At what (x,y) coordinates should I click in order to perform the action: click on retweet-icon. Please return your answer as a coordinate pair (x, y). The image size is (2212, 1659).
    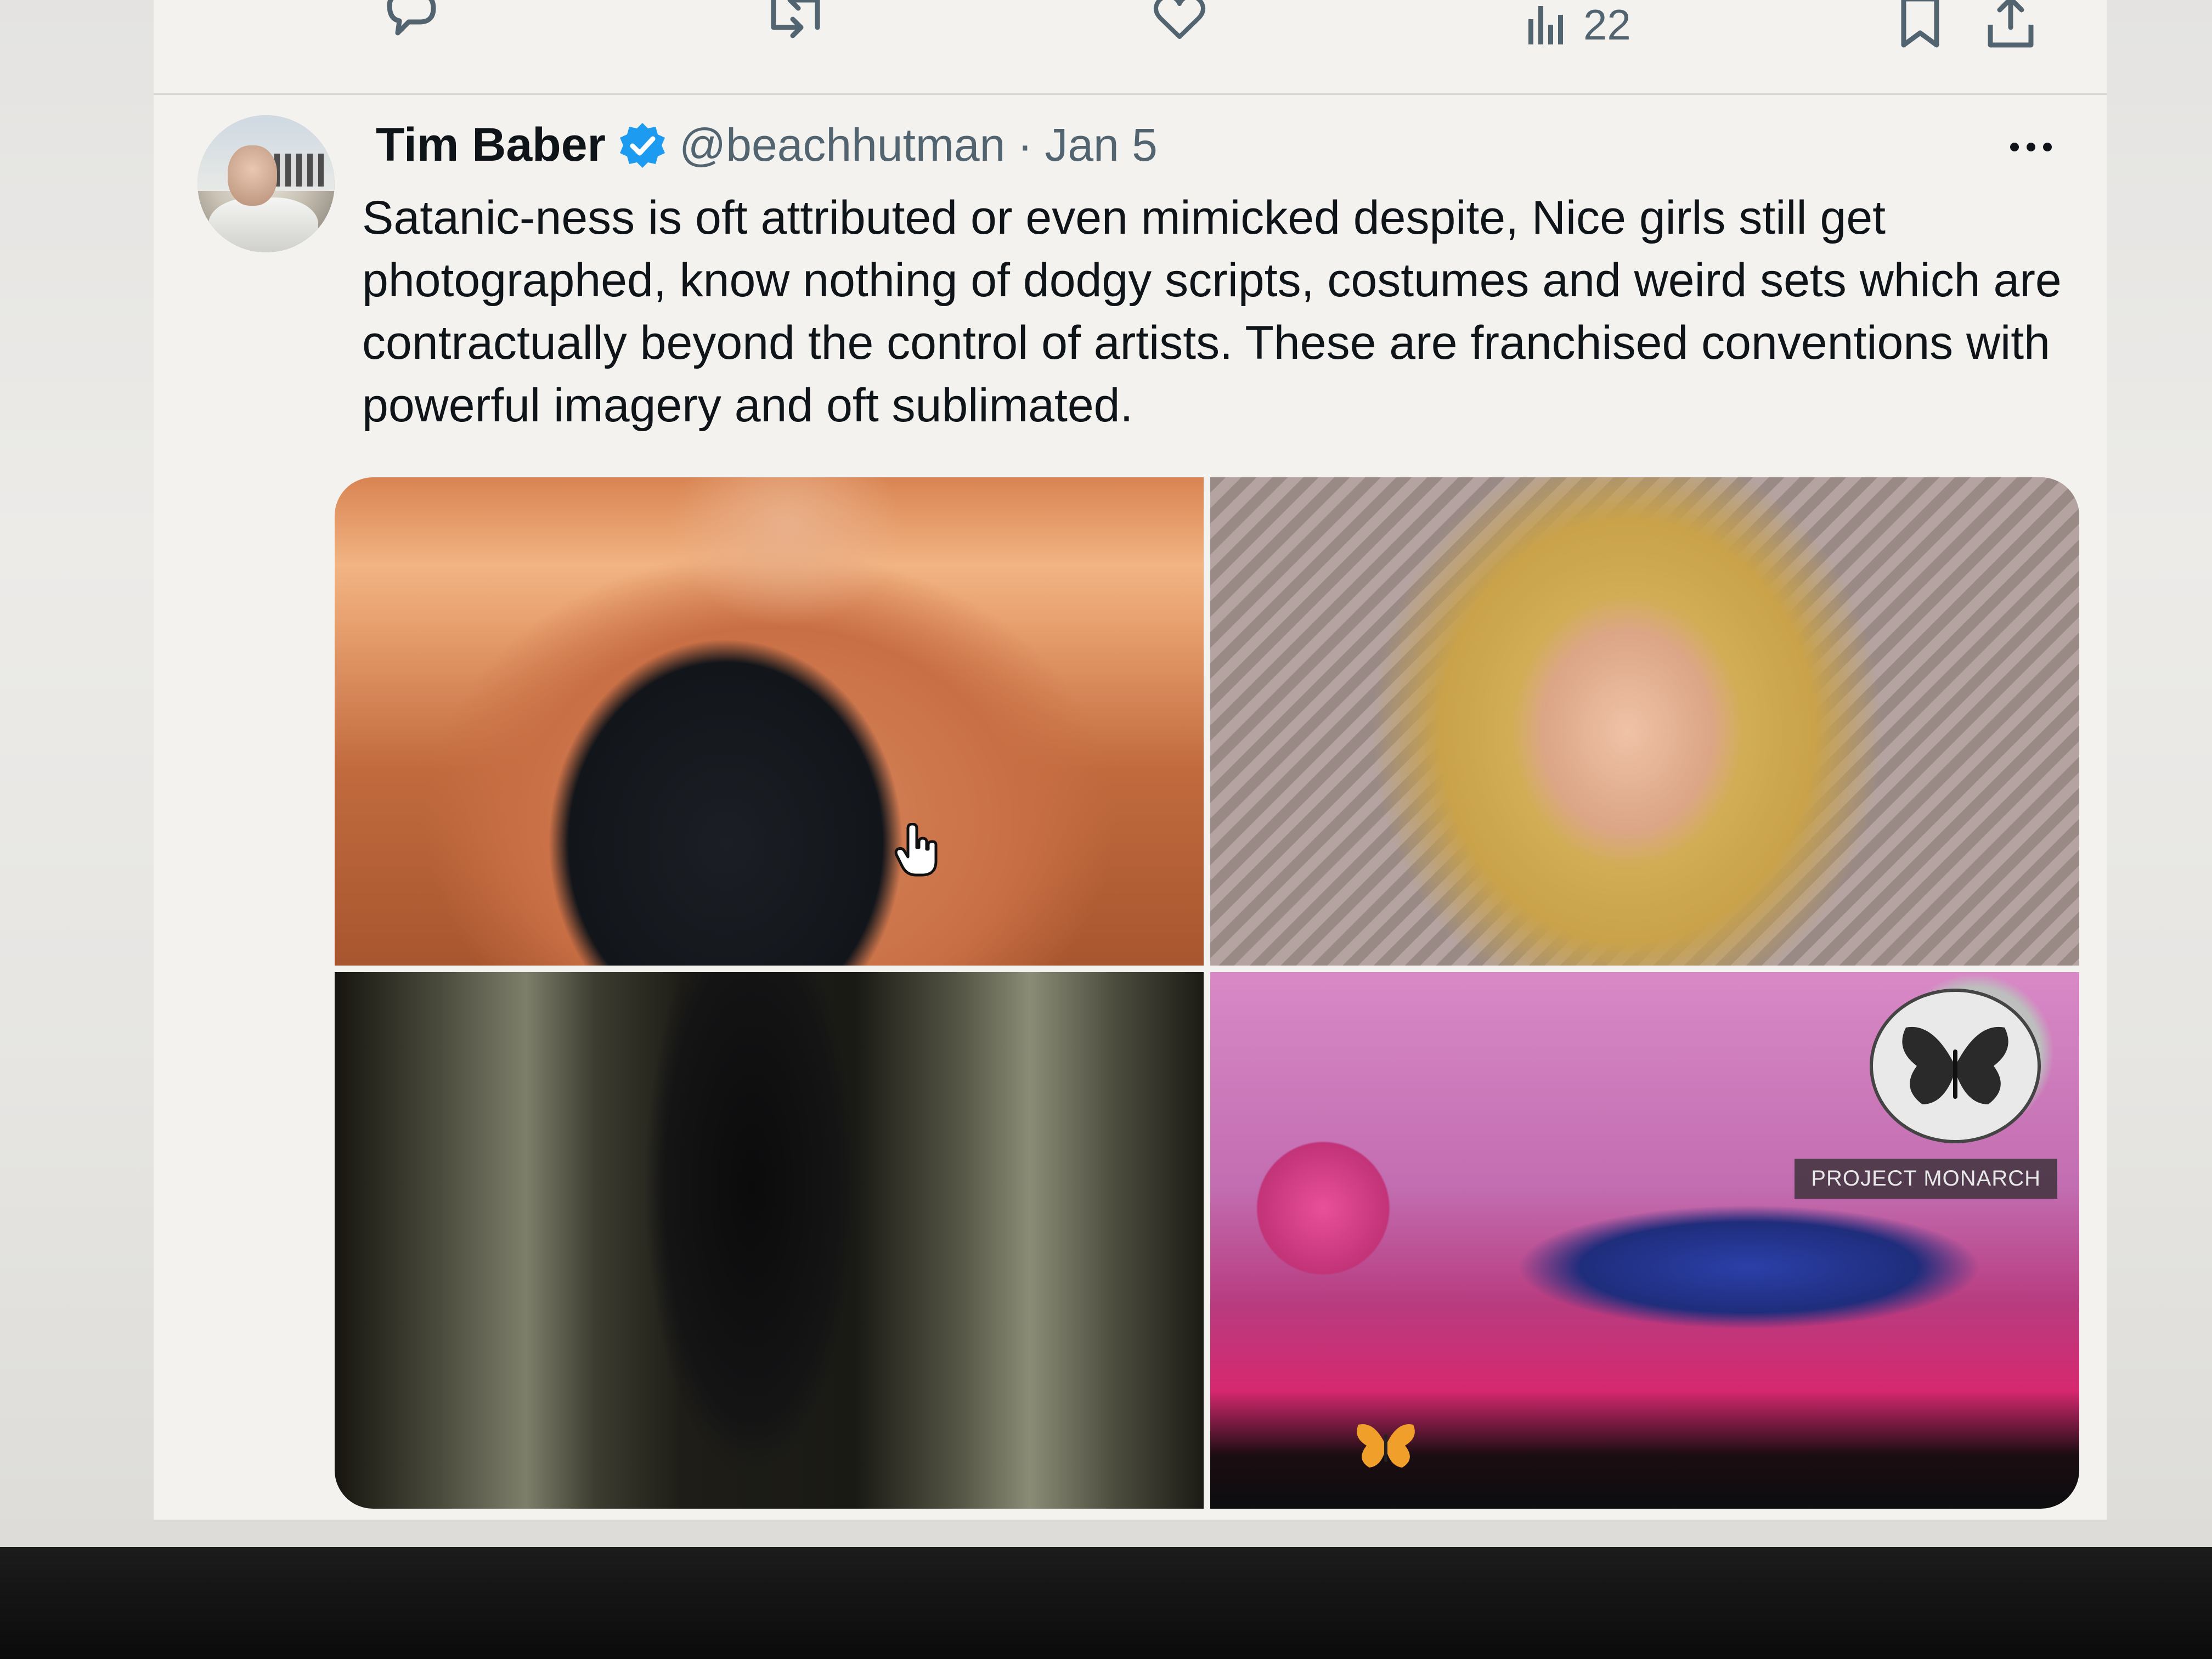
    Looking at the image, I should click on (795, 19).